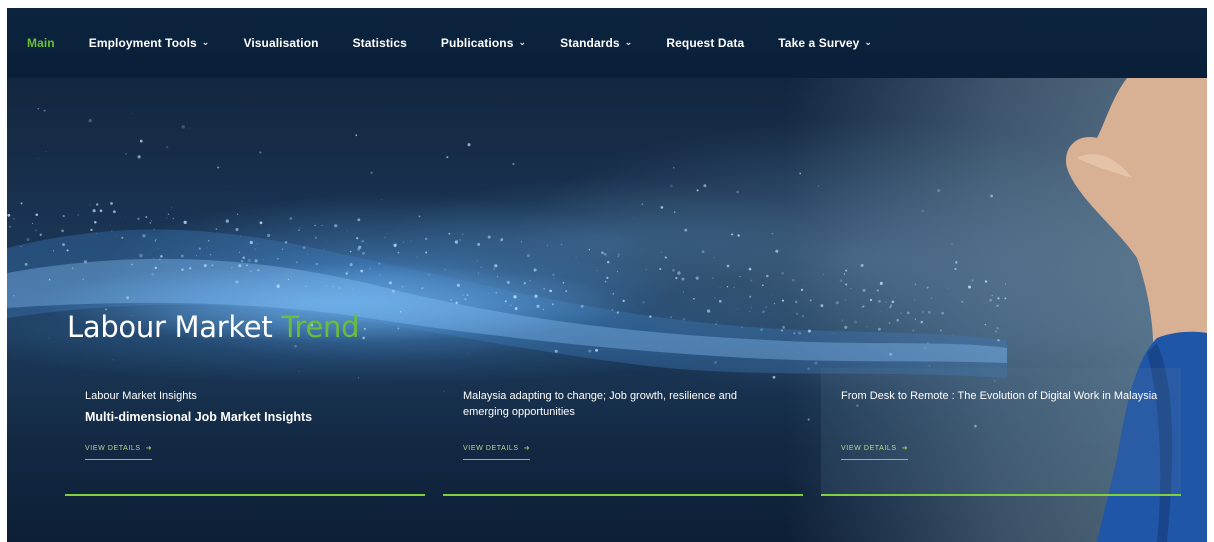 Image resolution: width=1214 pixels, height=542 pixels. What do you see at coordinates (491, 448) in the screenshot?
I see `view-details-label: VIEW DETAILS` at bounding box center [491, 448].